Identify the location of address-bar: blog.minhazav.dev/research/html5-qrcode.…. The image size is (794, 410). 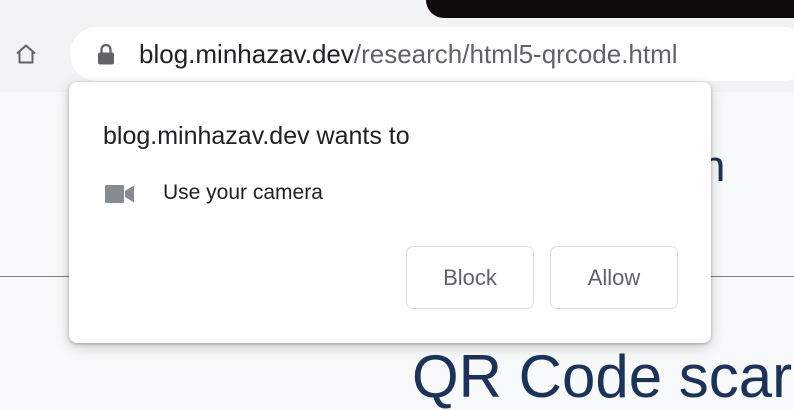
(432, 54).